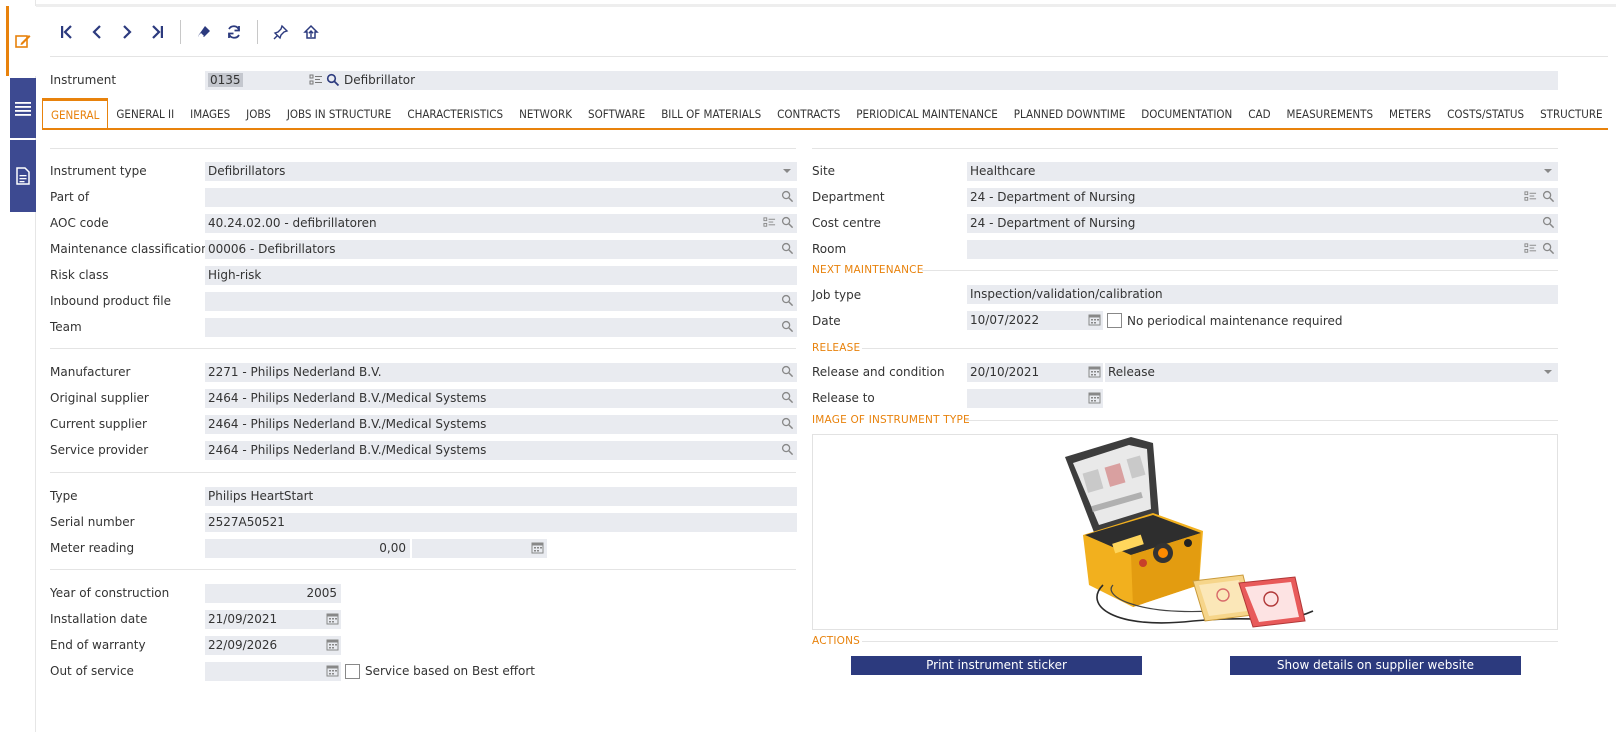 This screenshot has width=1616, height=732. I want to click on tab-measurements: MEASUREMENTS, so click(1330, 113).